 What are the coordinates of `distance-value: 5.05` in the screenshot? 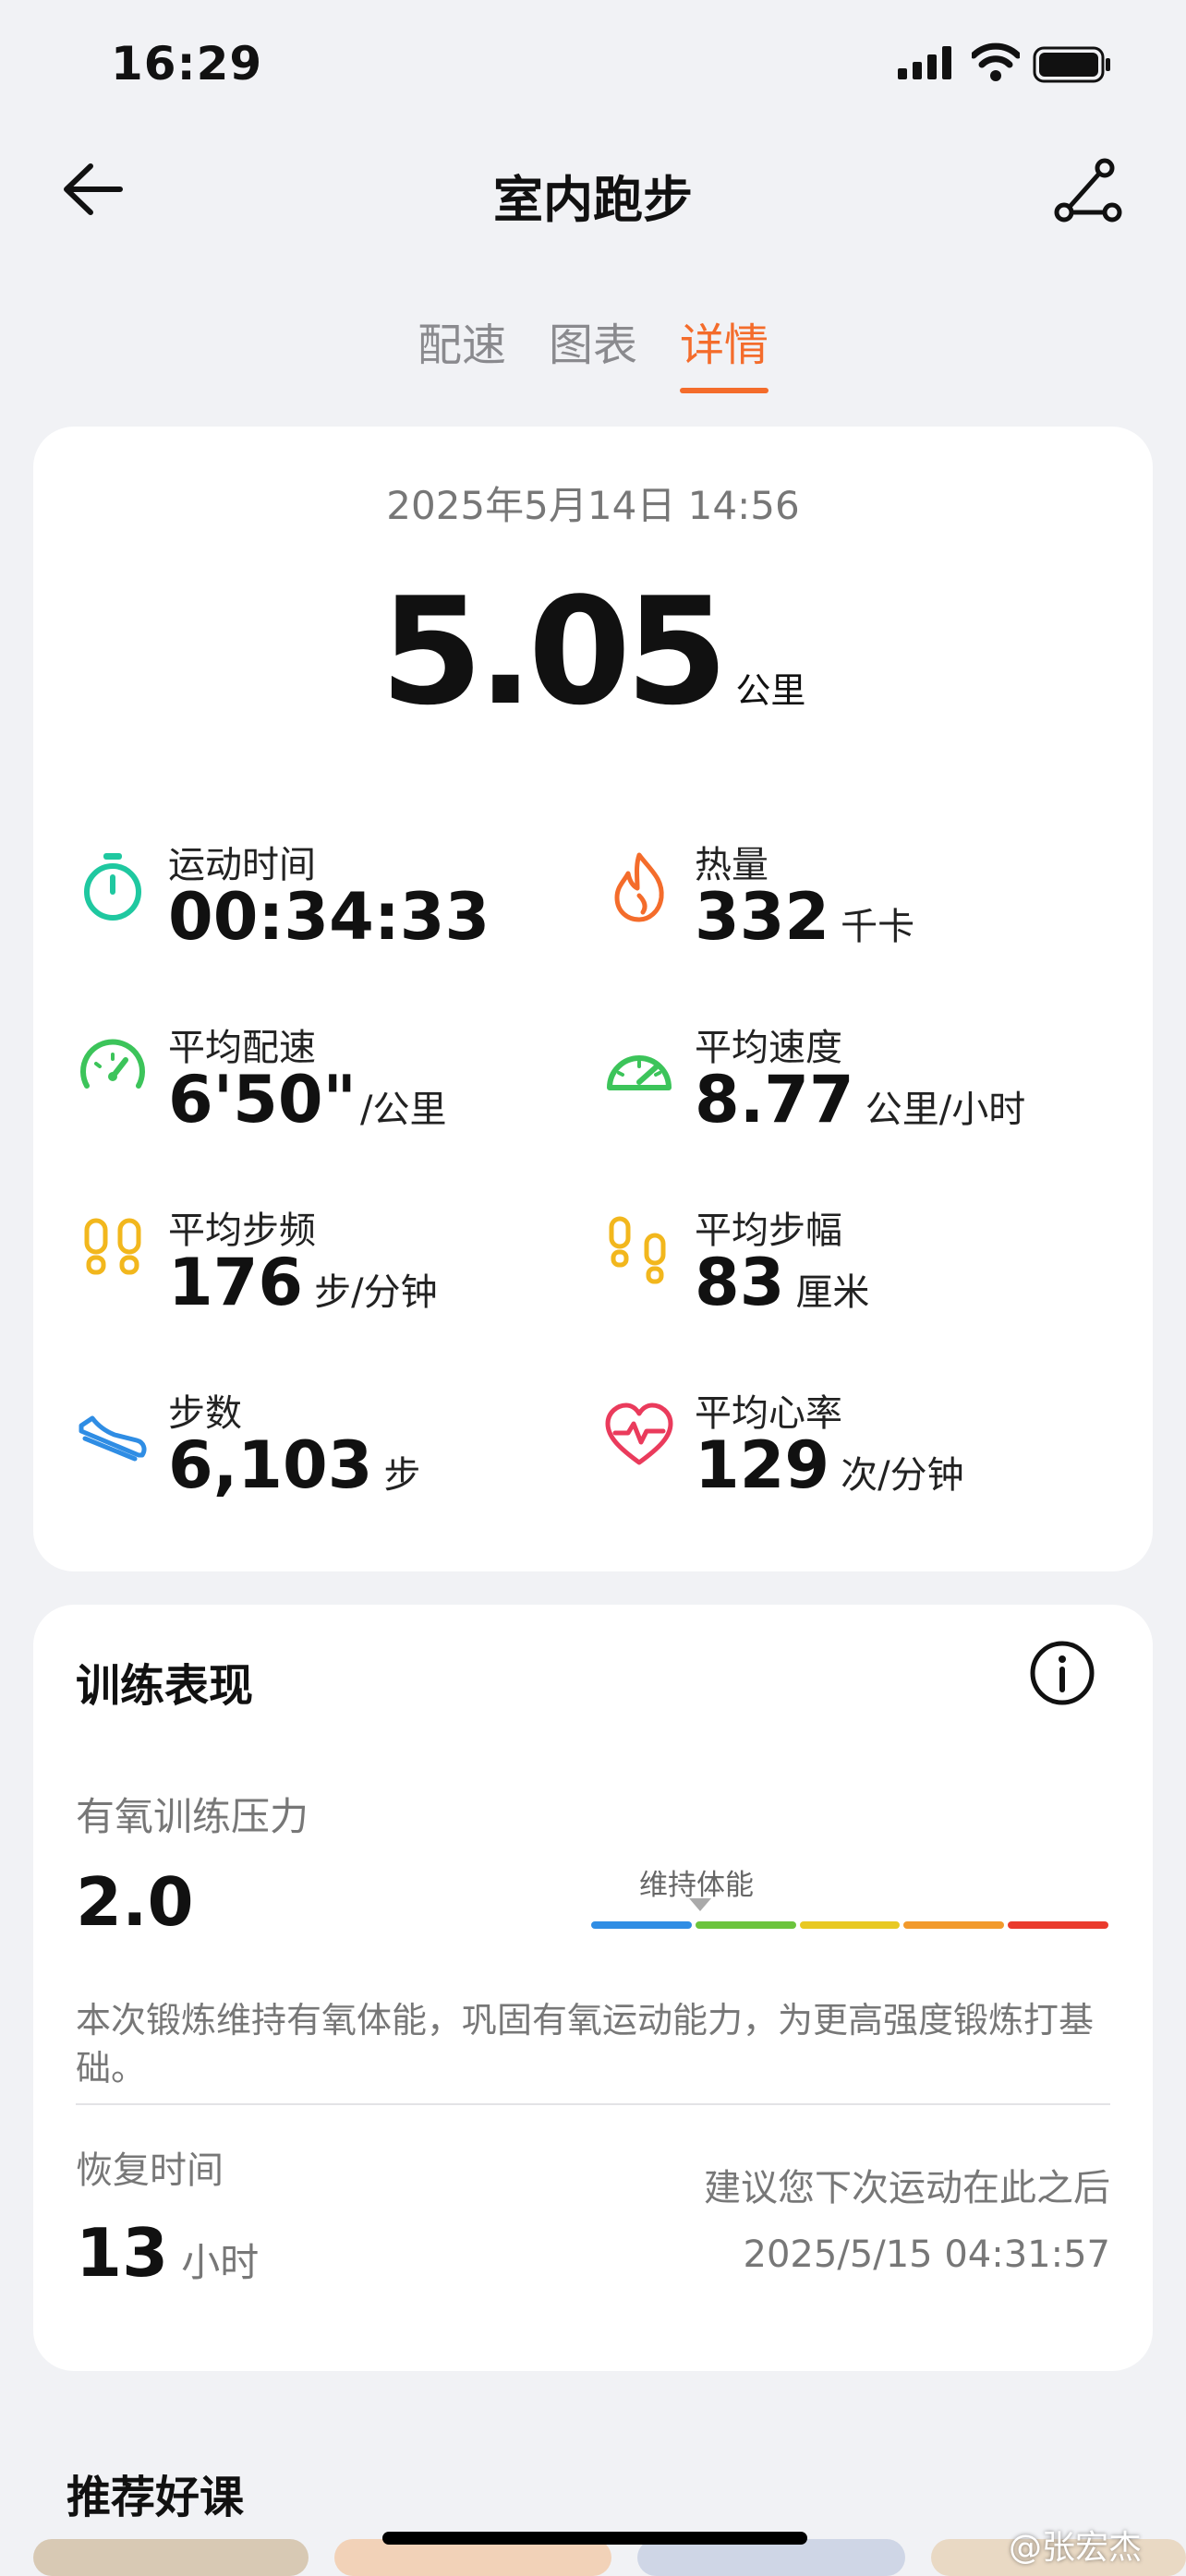 It's located at (555, 651).